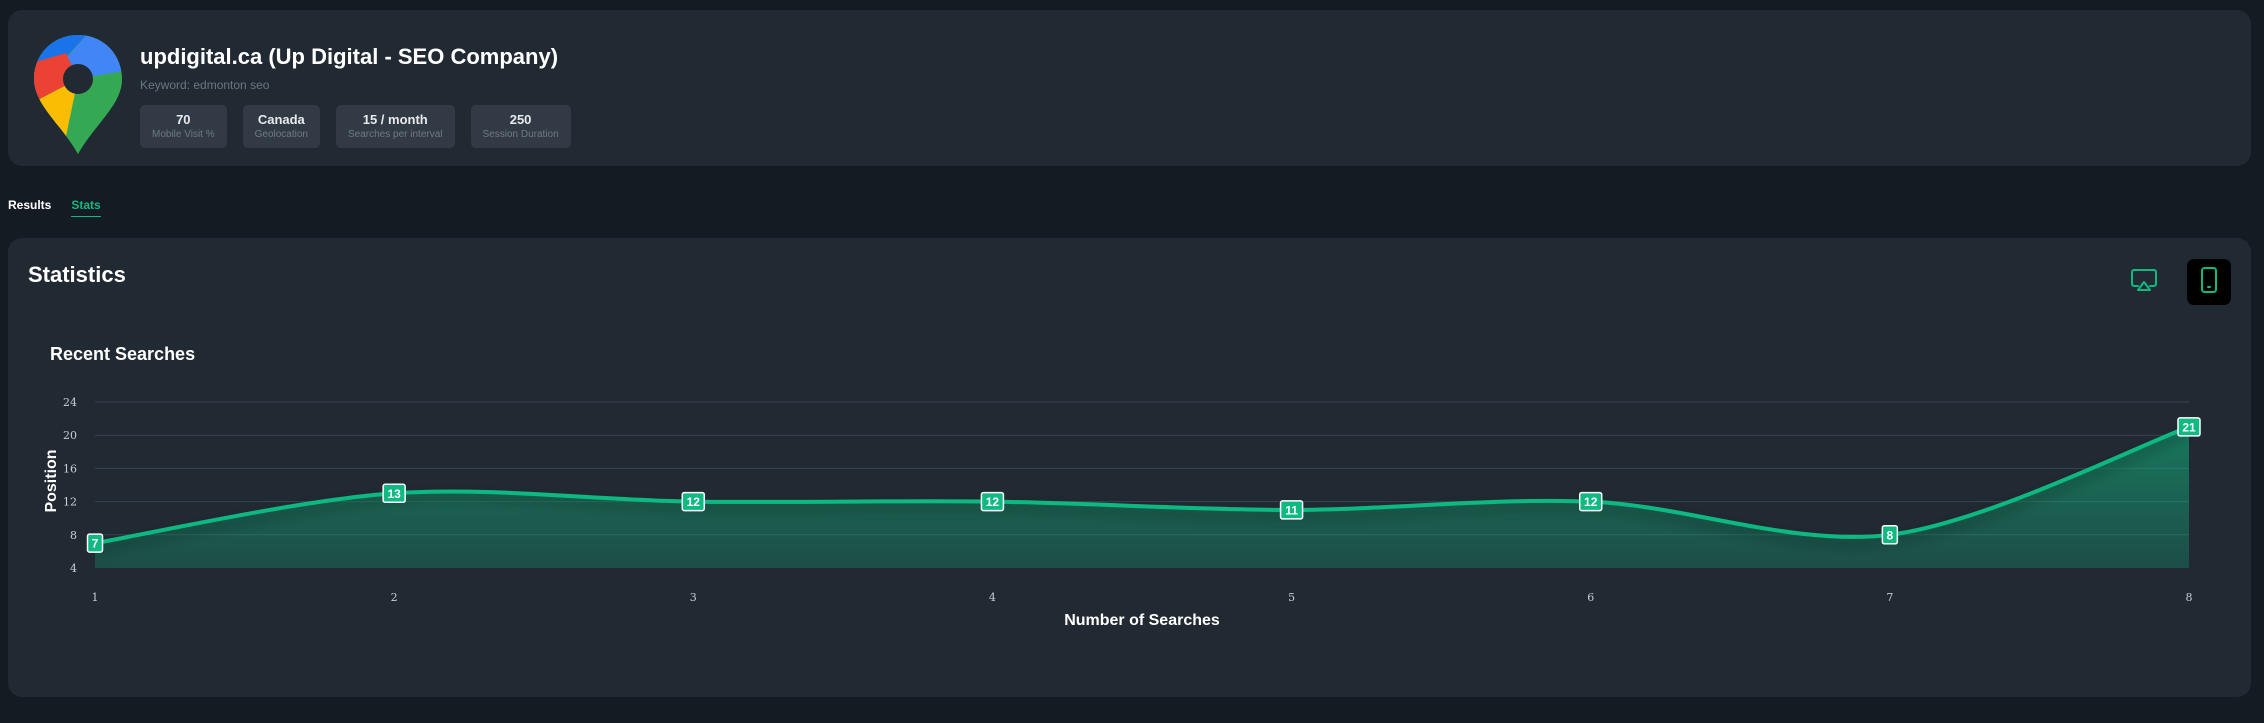 This screenshot has width=2264, height=723. I want to click on y-tick-label: 12, so click(70, 502).